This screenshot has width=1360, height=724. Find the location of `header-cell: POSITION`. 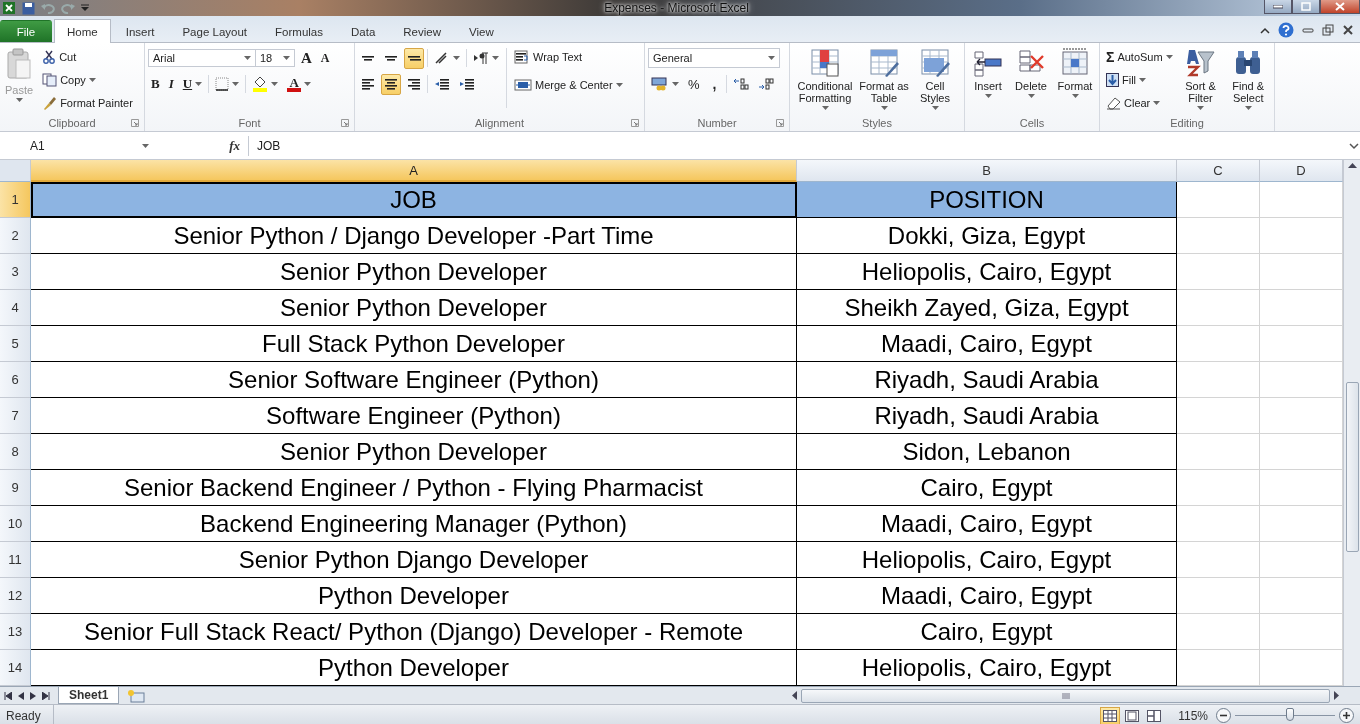

header-cell: POSITION is located at coordinates (987, 200).